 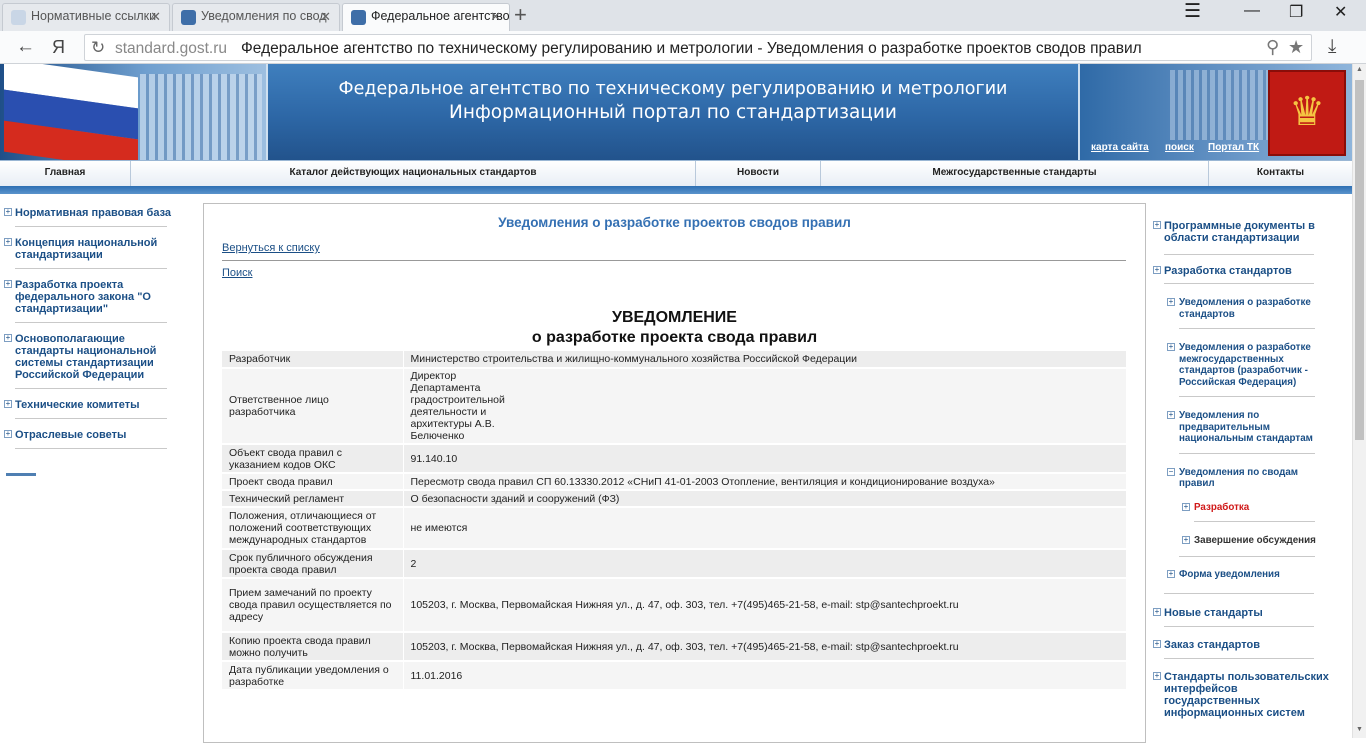 What do you see at coordinates (18, 17) in the screenshot?
I see `document-icon` at bounding box center [18, 17].